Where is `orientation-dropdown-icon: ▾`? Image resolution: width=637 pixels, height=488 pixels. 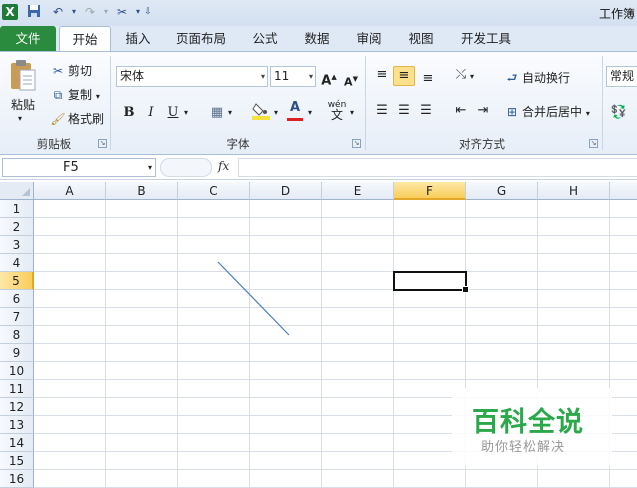
orientation-dropdown-icon: ▾ is located at coordinates (472, 77).